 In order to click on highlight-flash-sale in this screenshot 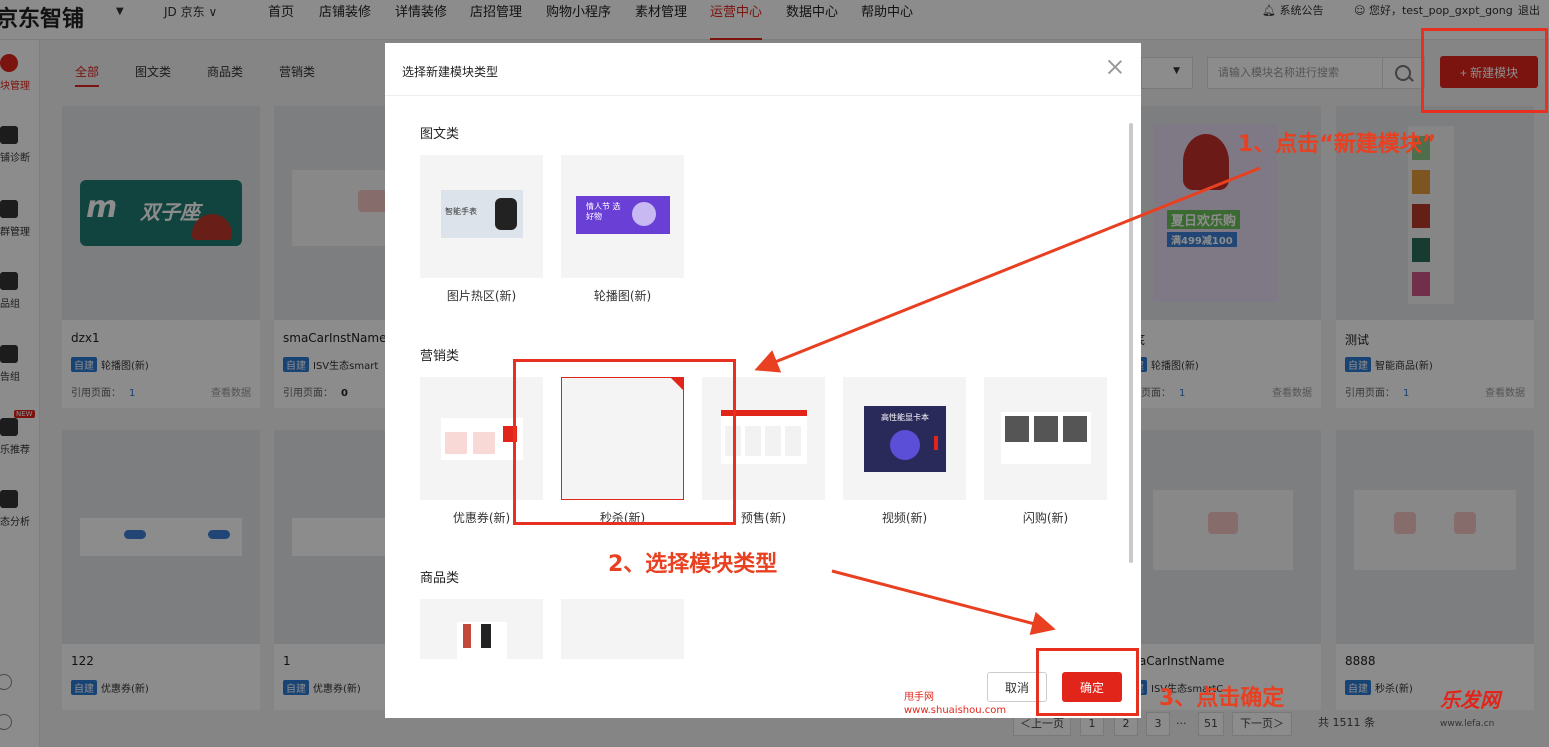, I will do `click(624, 442)`.